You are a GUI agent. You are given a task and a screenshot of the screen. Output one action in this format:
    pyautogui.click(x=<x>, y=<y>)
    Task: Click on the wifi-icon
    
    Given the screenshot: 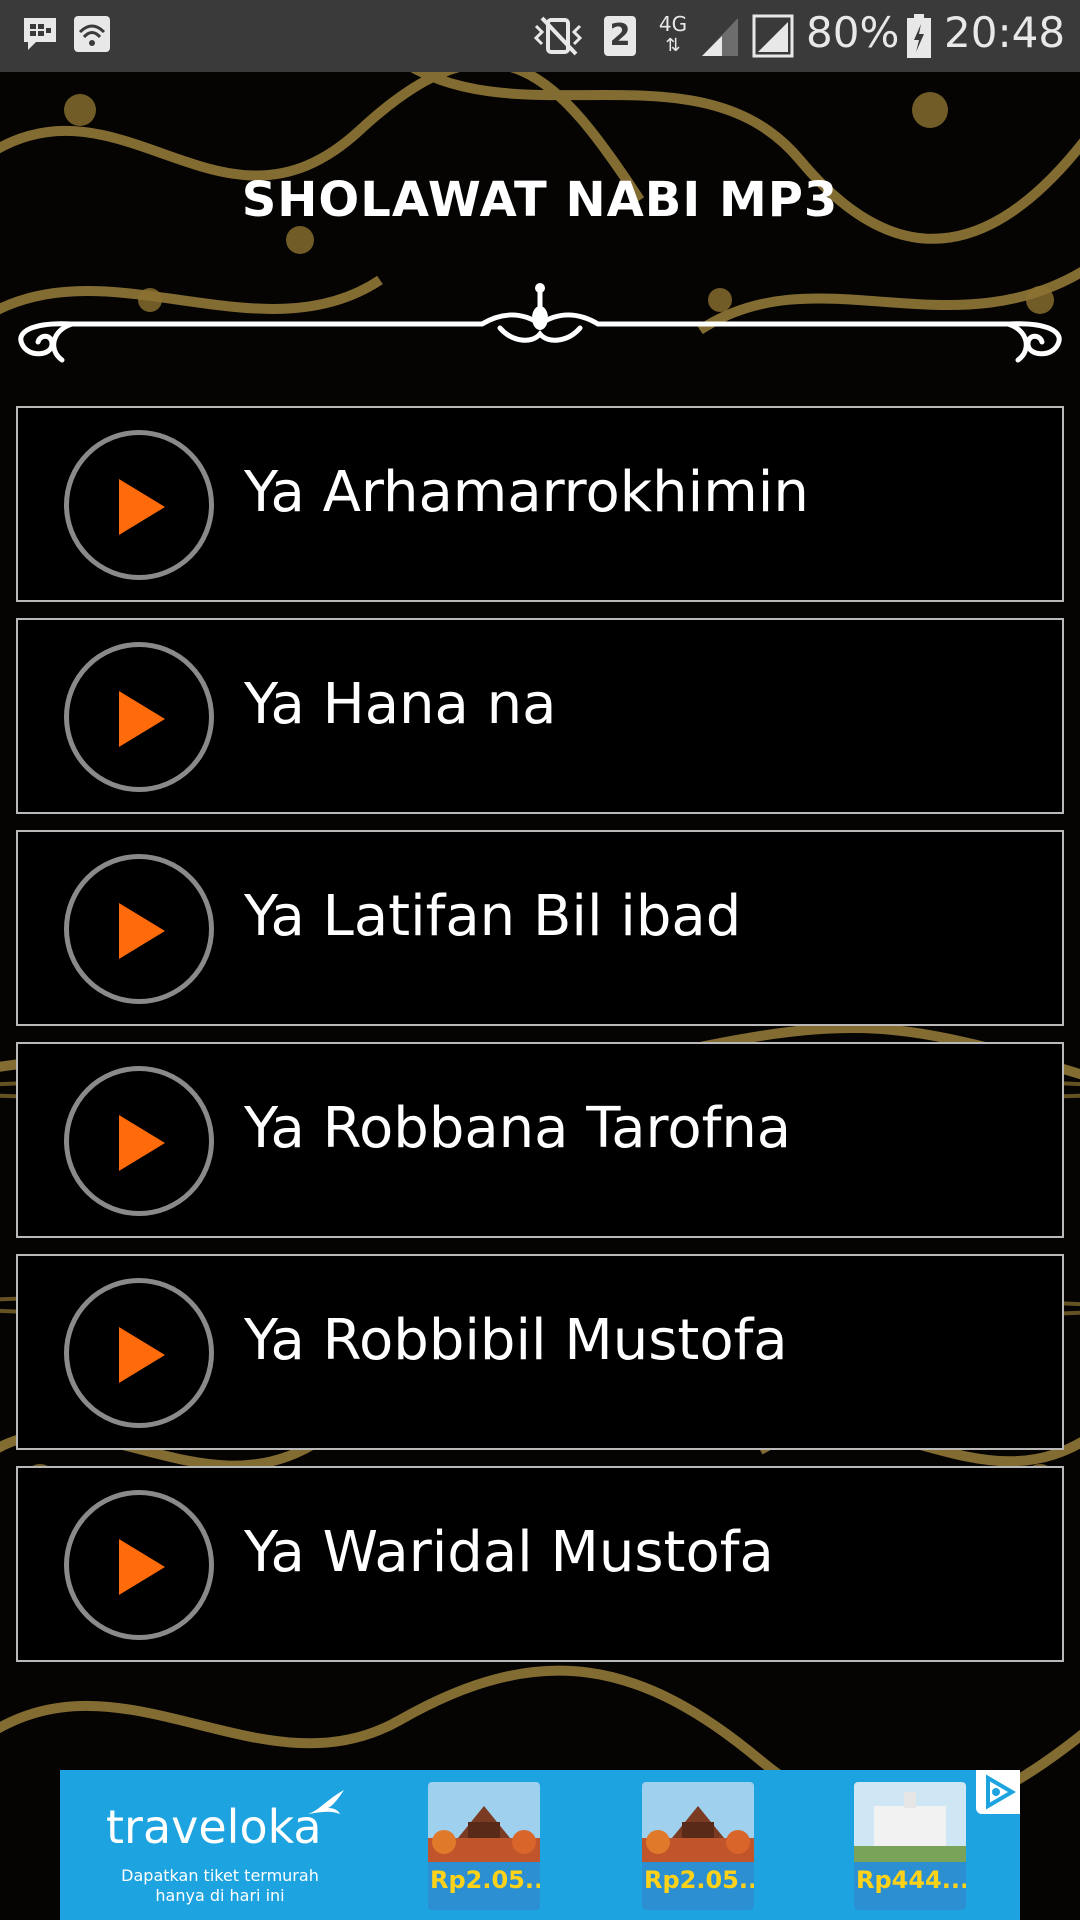 What is the action you would take?
    pyautogui.click(x=92, y=34)
    